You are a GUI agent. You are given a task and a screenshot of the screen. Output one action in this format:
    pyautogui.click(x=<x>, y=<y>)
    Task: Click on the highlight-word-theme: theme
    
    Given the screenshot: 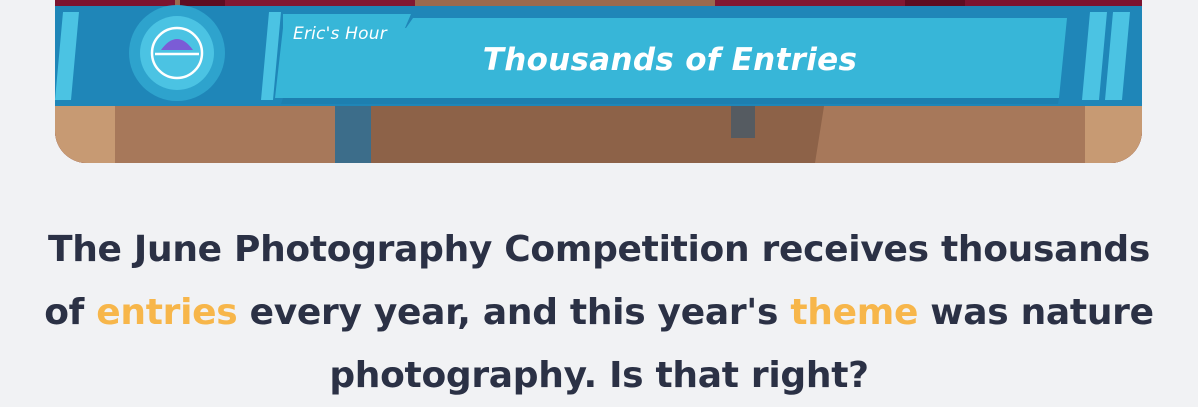 What is the action you would take?
    pyautogui.click(x=854, y=312)
    